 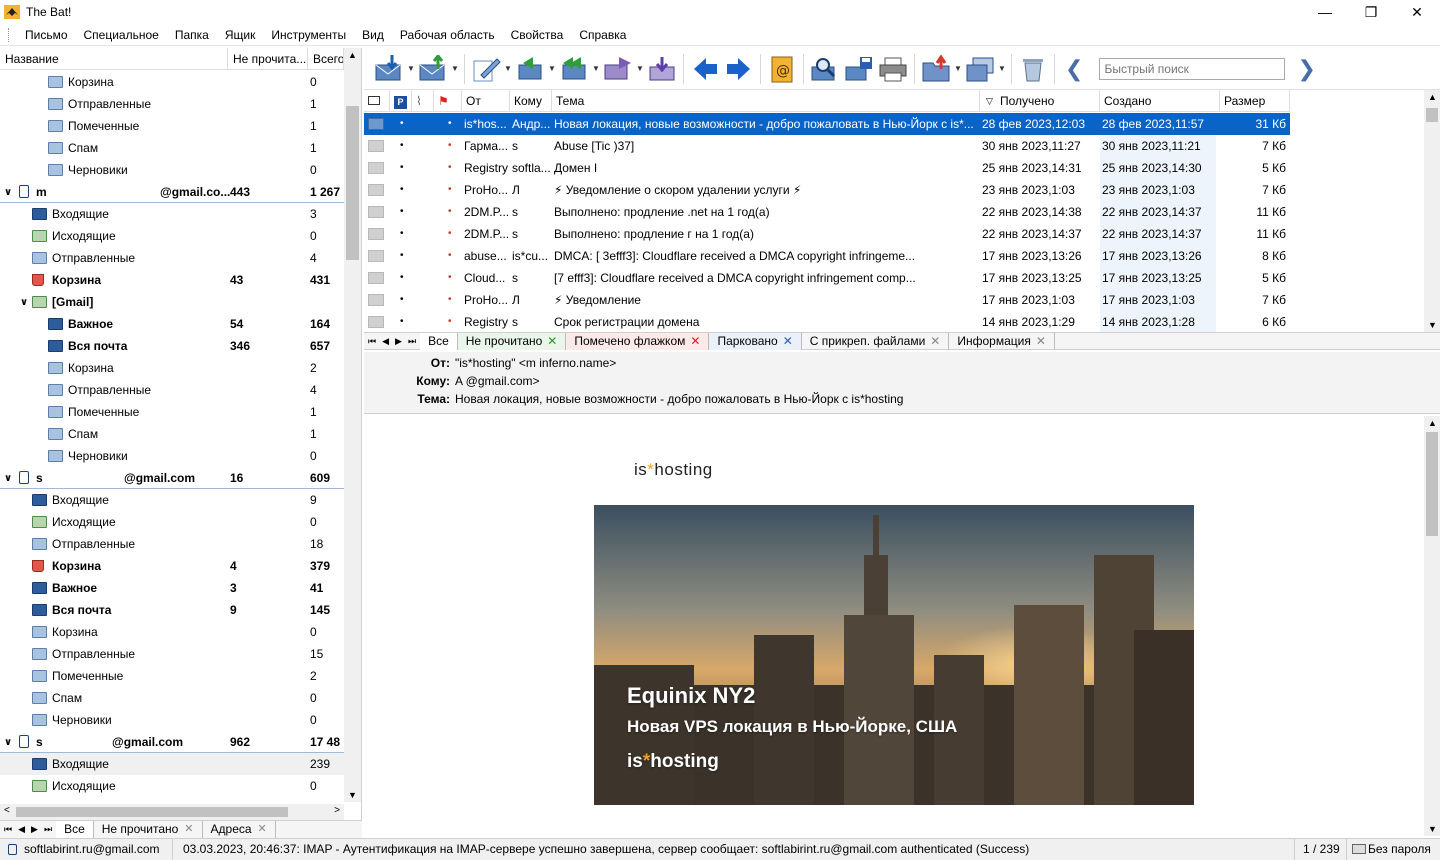 I want to click on folder-row: ∨ [Gmail], so click(x=172, y=302).